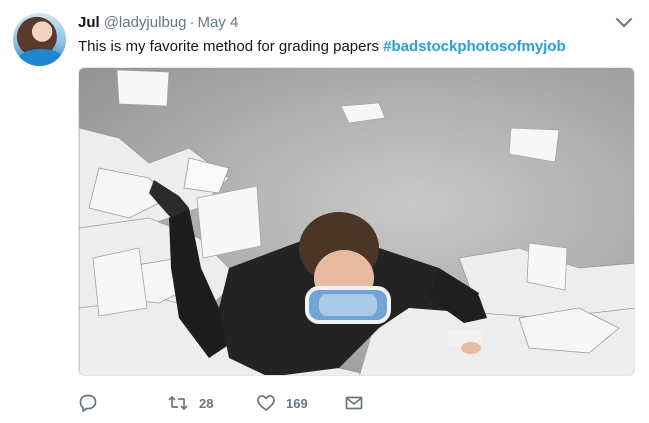  I want to click on retweet-button: 28, so click(190, 403).